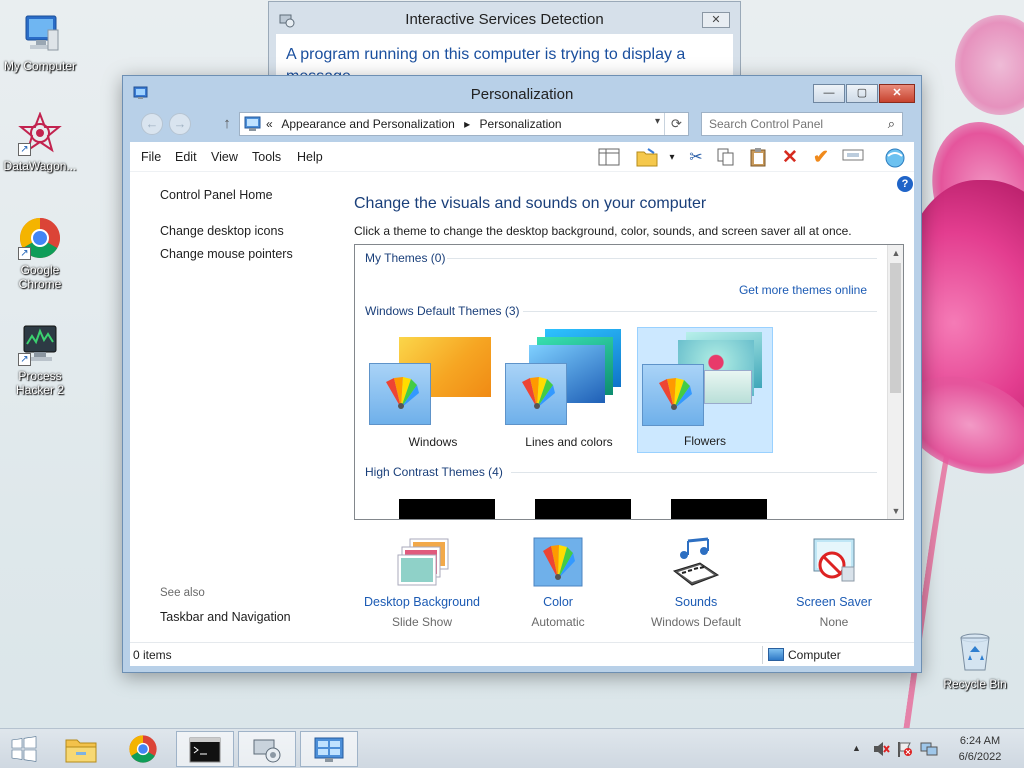 The width and height of the screenshot is (1024, 768). What do you see at coordinates (205, 749) in the screenshot?
I see `taskbar-command-prompt` at bounding box center [205, 749].